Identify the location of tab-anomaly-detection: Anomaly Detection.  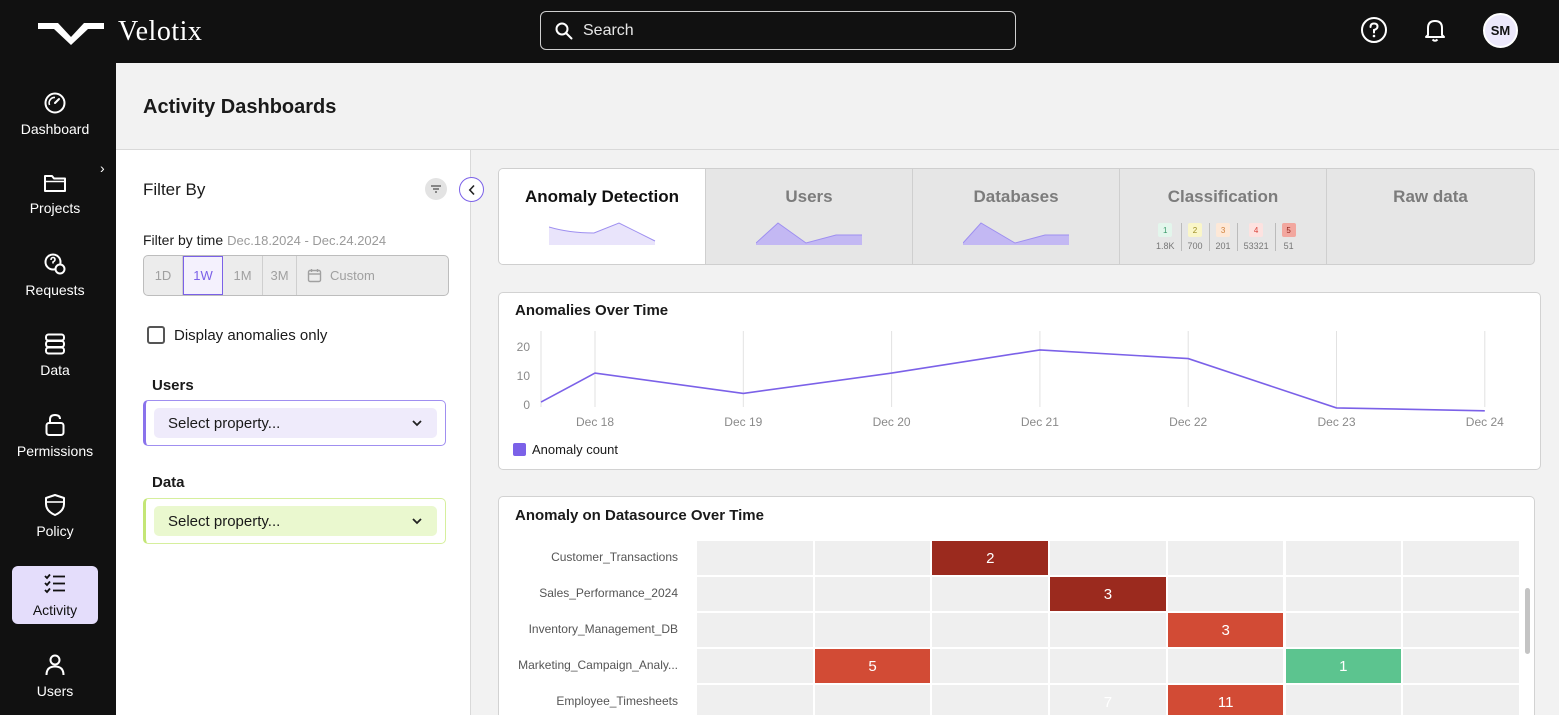
(602, 216).